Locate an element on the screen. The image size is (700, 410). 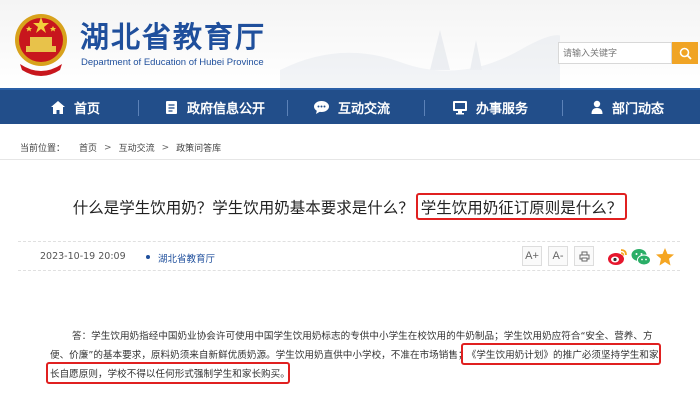
nav-item-services: 办事服务 is located at coordinates (490, 107).